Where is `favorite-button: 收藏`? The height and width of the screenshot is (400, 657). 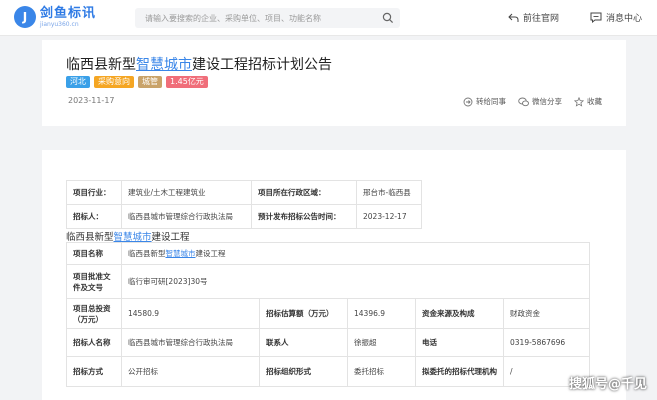
favorite-button: 收藏 is located at coordinates (588, 101).